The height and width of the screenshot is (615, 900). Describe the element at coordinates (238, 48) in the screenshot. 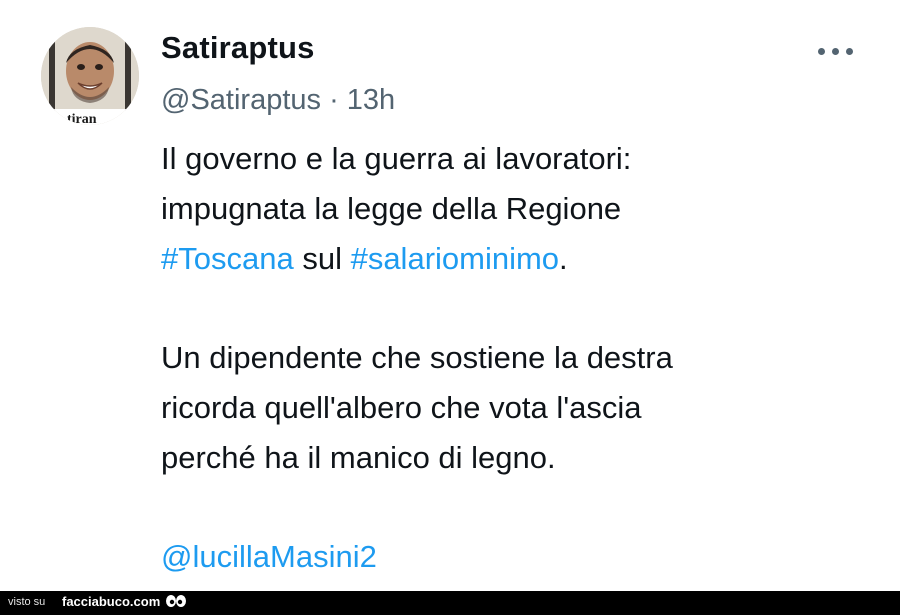

I see `display-name: Satiraptus` at that location.